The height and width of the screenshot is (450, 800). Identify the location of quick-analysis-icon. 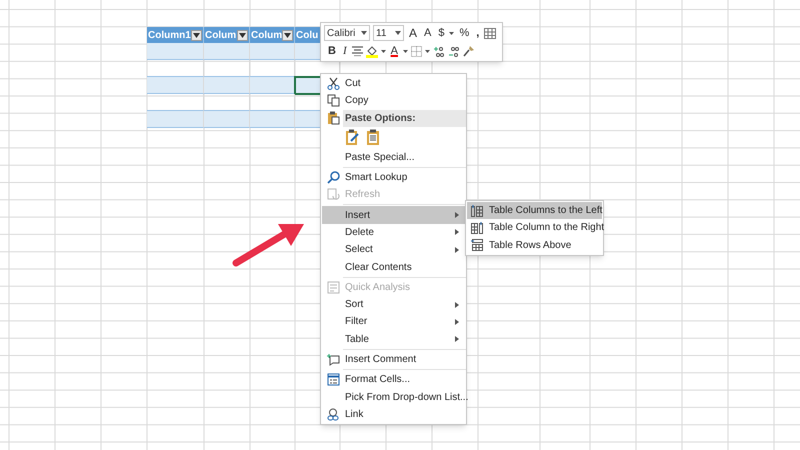
(333, 287).